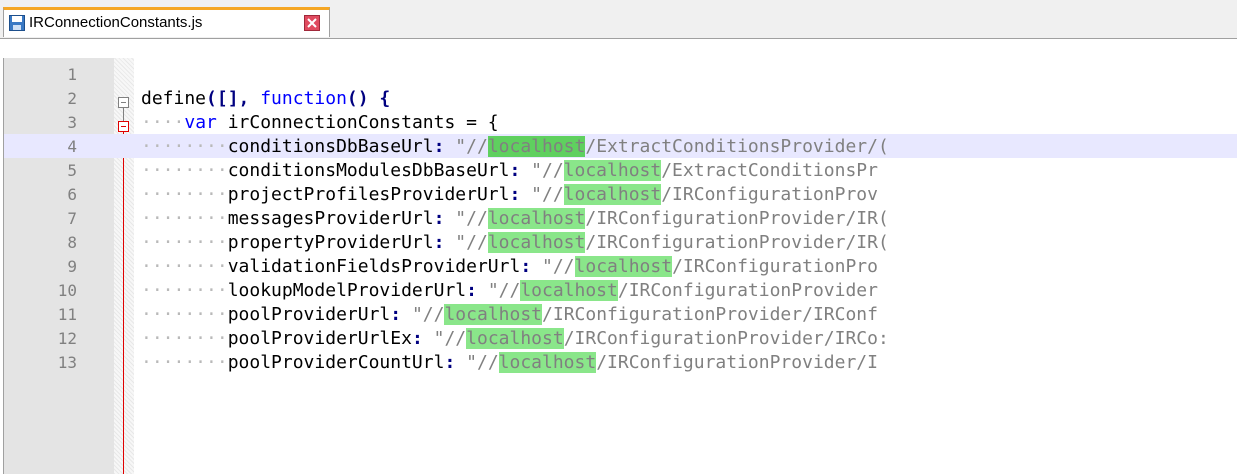 The height and width of the screenshot is (474, 1237). Describe the element at coordinates (726, 338) in the screenshot. I see `string-token: /IRConfigurationProvider/IRCo:` at that location.